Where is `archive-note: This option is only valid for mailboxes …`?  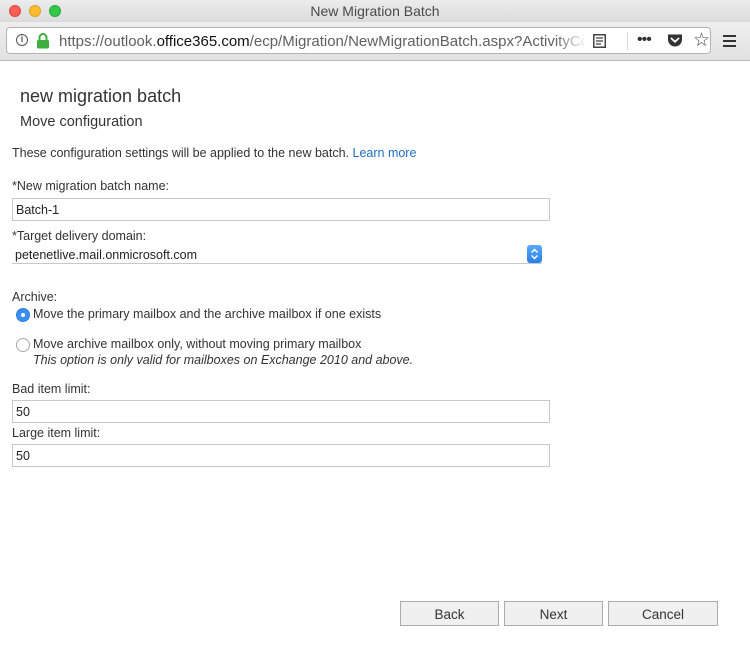
archive-note: This option is only valid for mailboxes … is located at coordinates (223, 360).